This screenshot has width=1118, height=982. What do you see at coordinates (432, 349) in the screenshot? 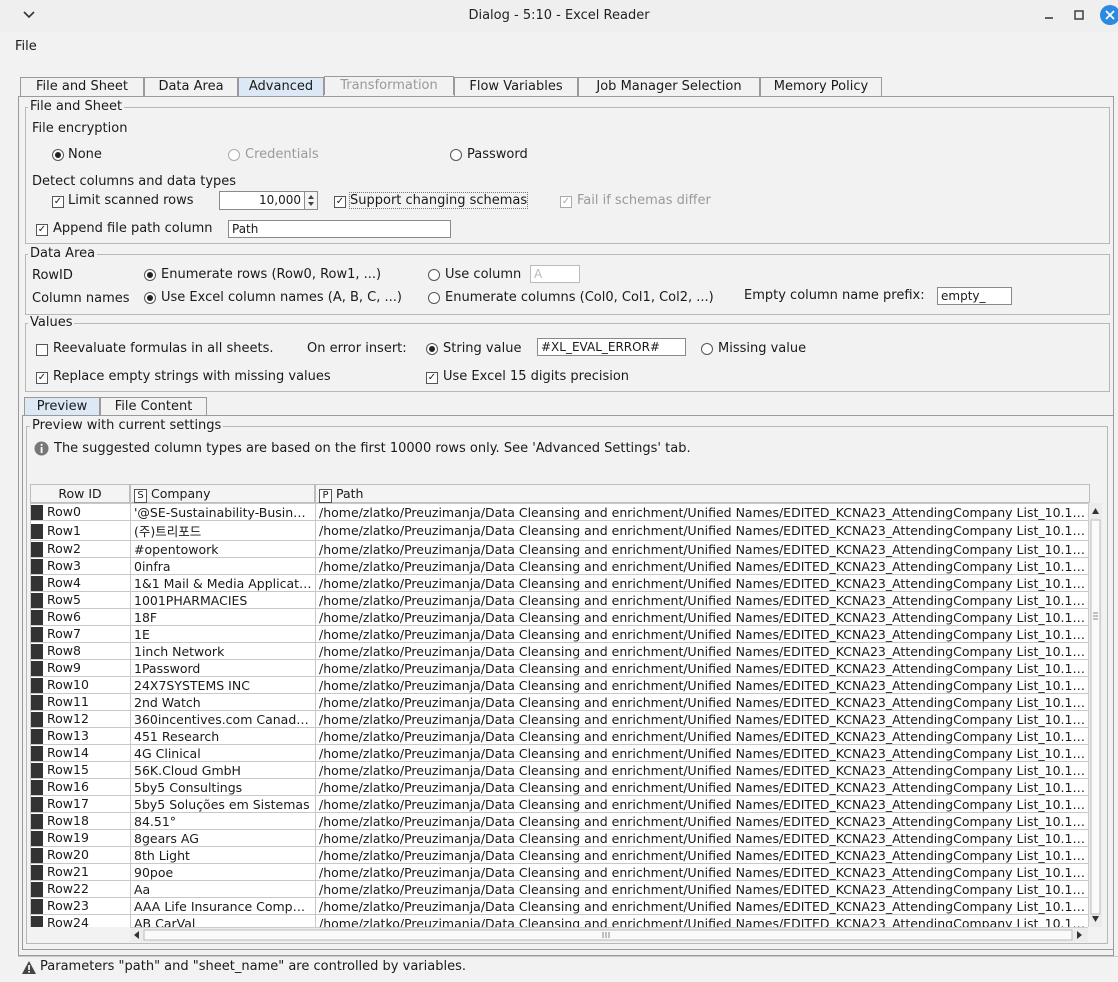
I see `string-value-radio` at bounding box center [432, 349].